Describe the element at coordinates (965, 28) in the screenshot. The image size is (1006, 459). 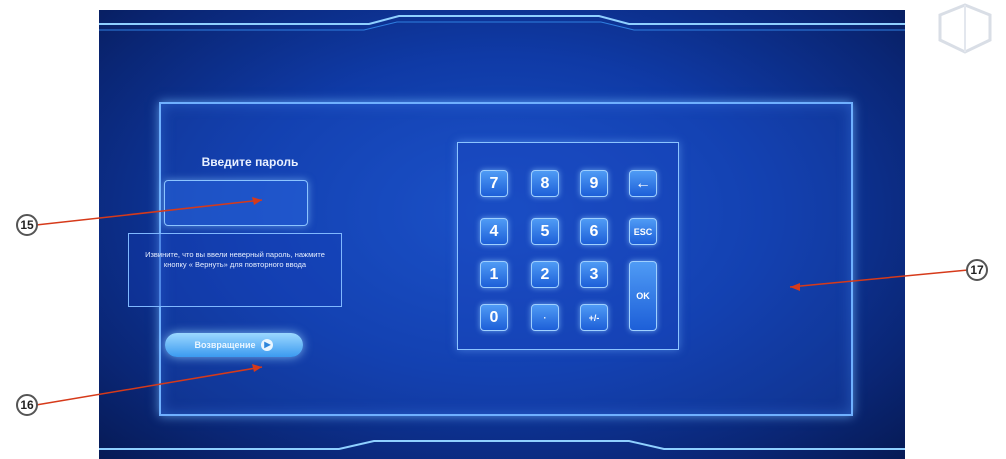
I see `corner-decoration` at that location.